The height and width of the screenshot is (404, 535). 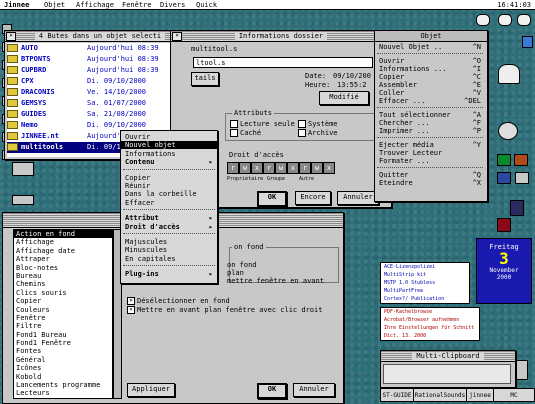 I want to click on pref-category: Fontes, so click(x=63, y=351).